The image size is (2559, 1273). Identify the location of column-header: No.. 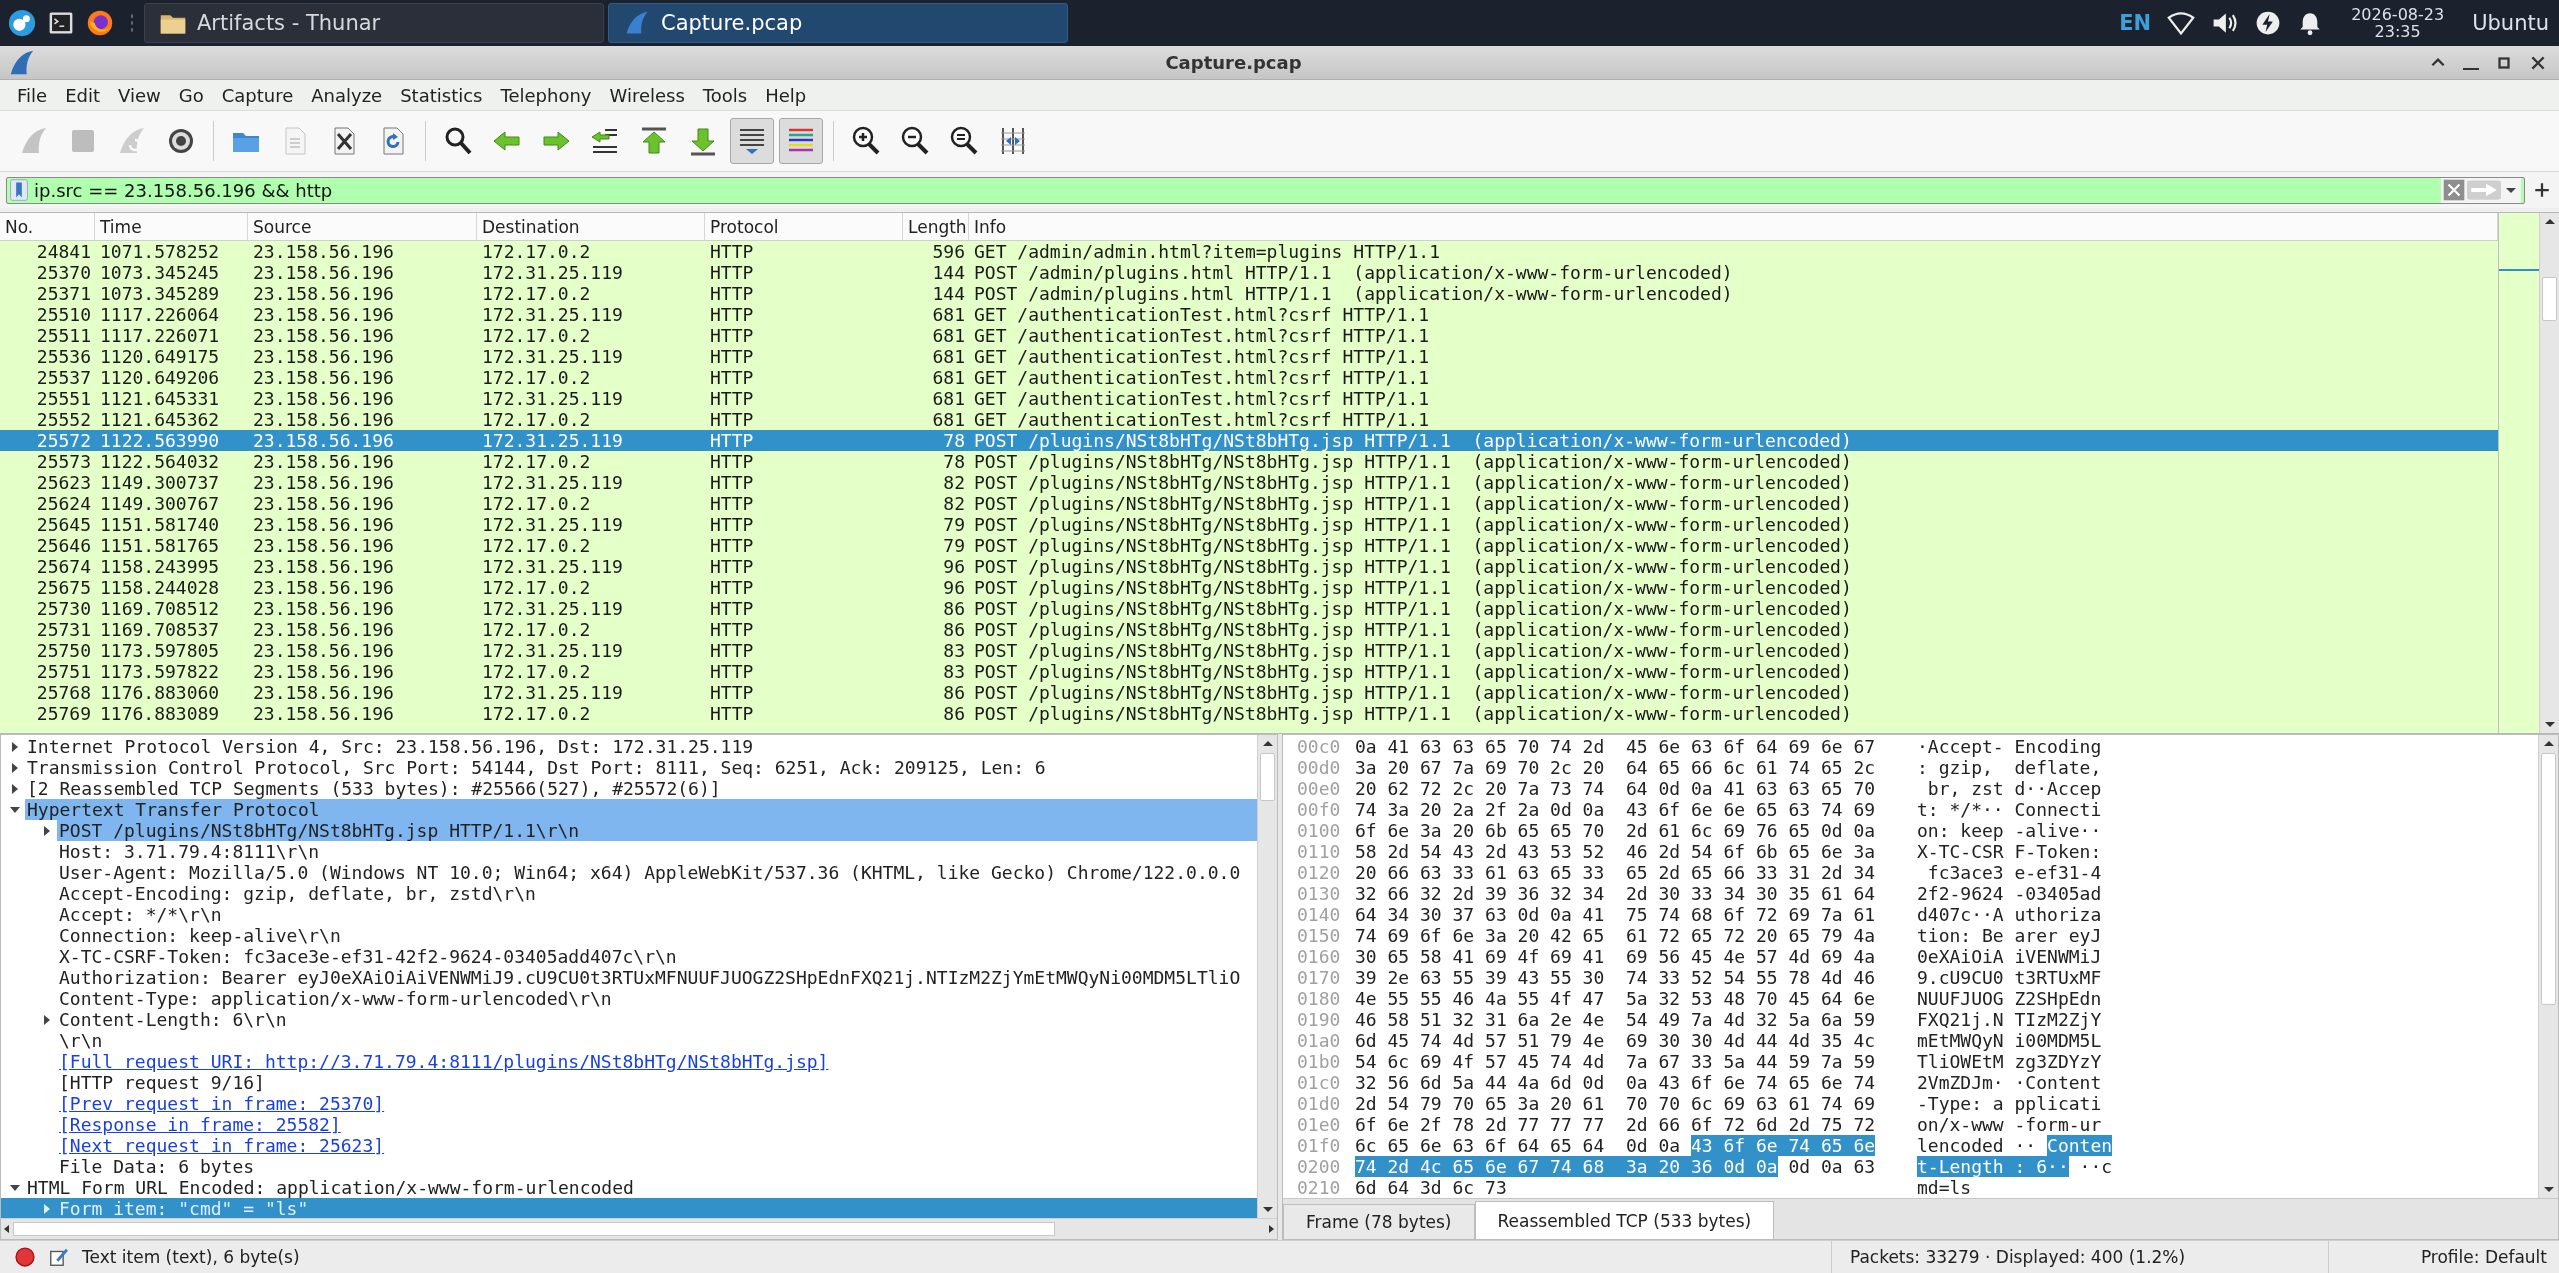
(47, 226).